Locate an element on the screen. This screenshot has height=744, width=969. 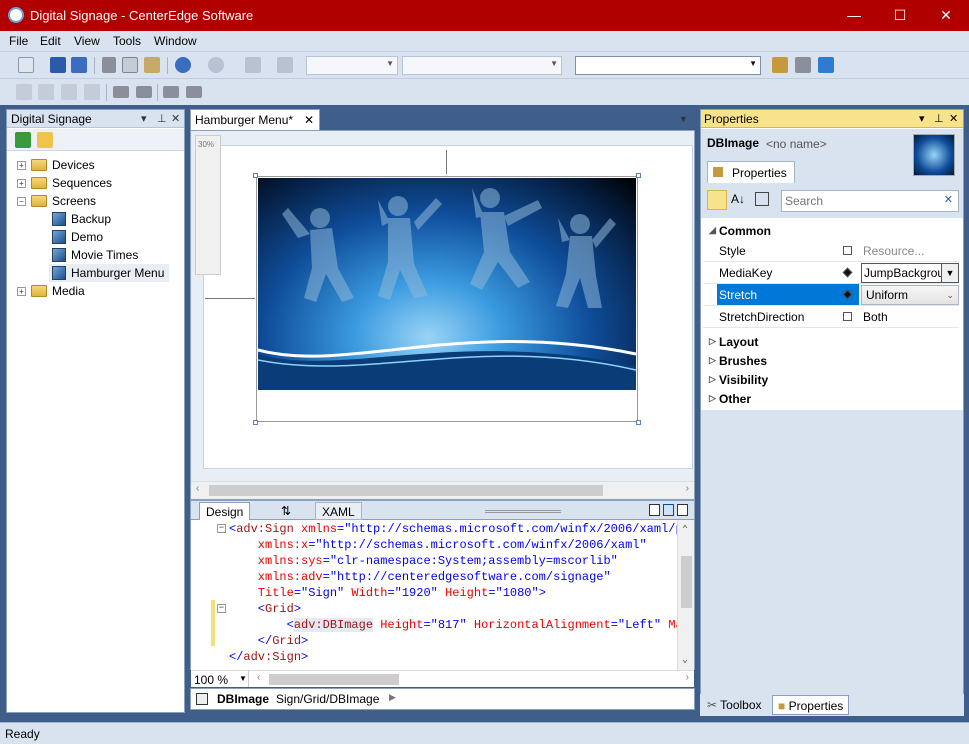
document-list-dropdown-icon: ▼ is located at coordinates (683, 119).